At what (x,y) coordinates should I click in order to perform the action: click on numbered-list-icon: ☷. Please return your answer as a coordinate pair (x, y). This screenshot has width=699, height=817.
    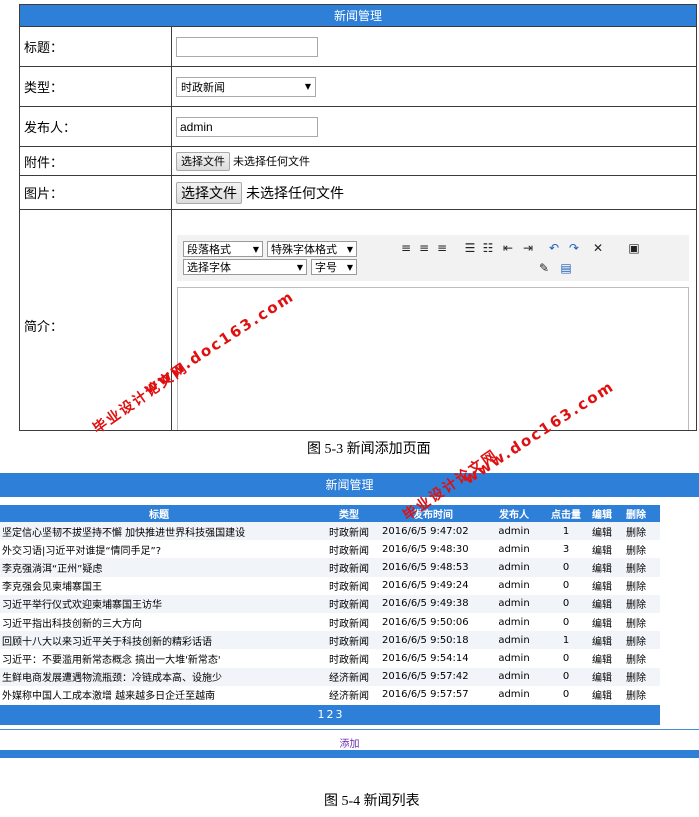
    Looking at the image, I should click on (488, 248).